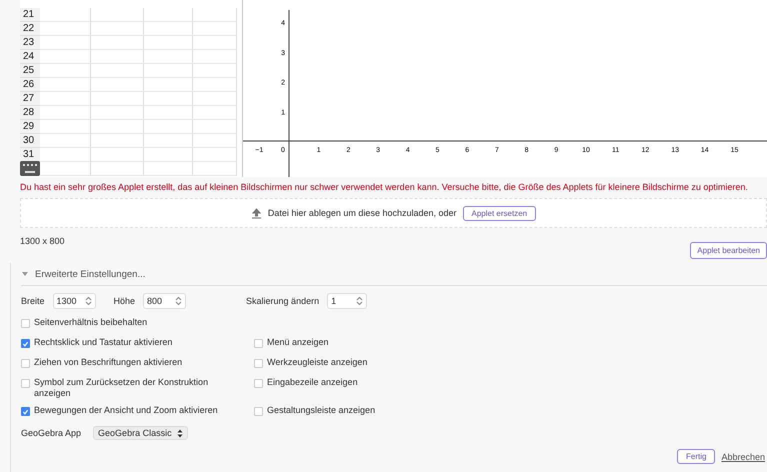  Describe the element at coordinates (313, 382) in the screenshot. I see `option-label: Eingabezeile anzeigen` at that location.